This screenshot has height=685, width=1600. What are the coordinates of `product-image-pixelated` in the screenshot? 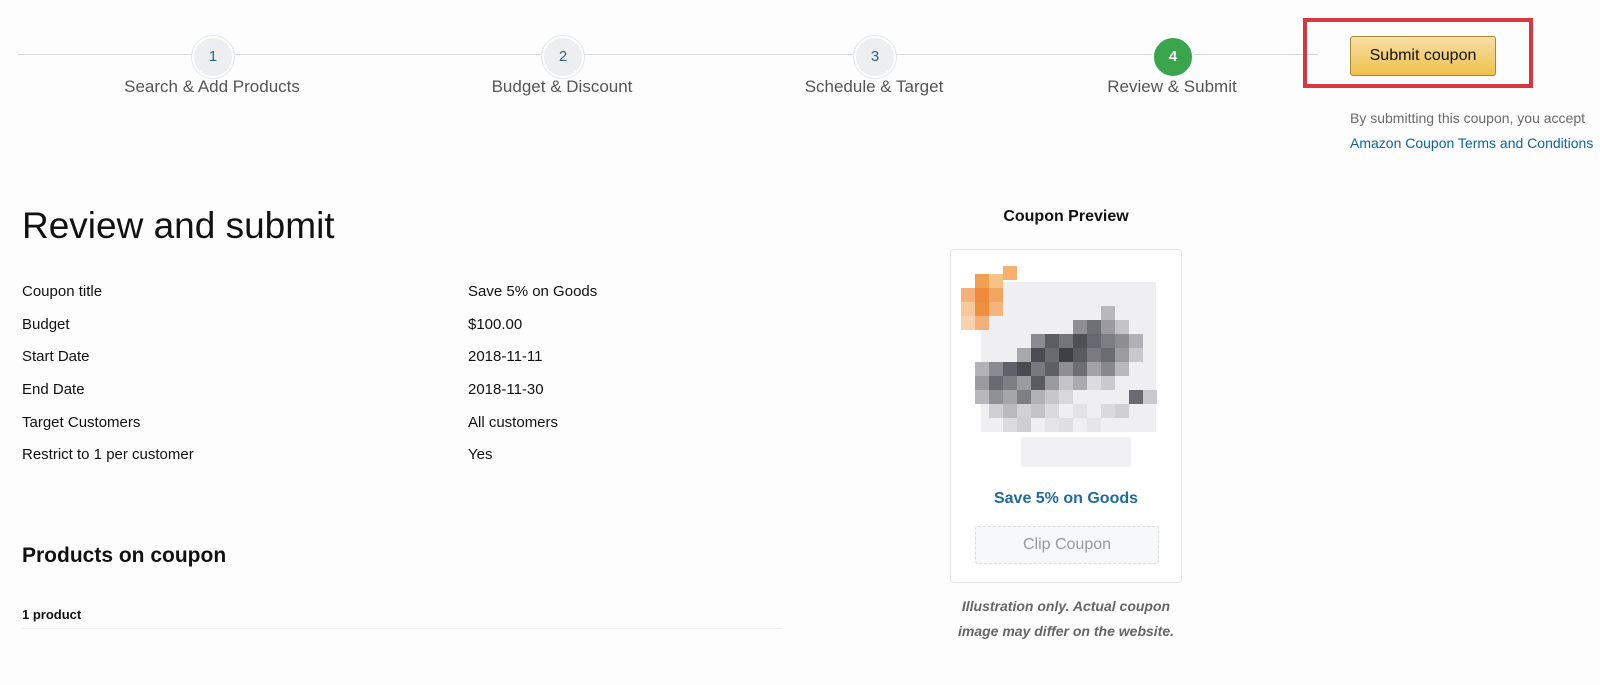 It's located at (1061, 367).